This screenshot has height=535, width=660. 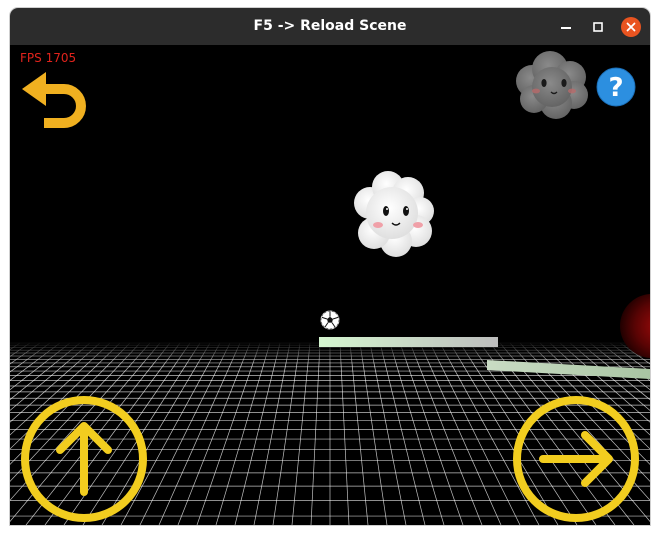 I want to click on cloud-dim, so click(x=552, y=85).